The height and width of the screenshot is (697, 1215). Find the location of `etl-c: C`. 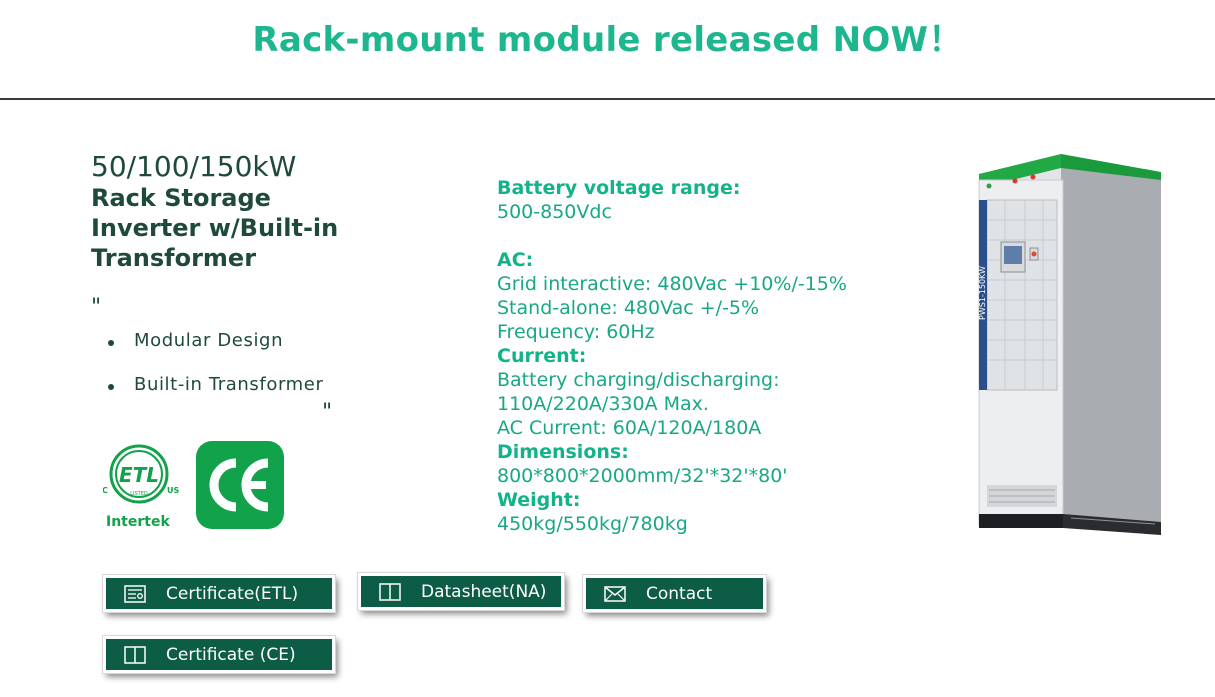

etl-c: C is located at coordinates (105, 490).